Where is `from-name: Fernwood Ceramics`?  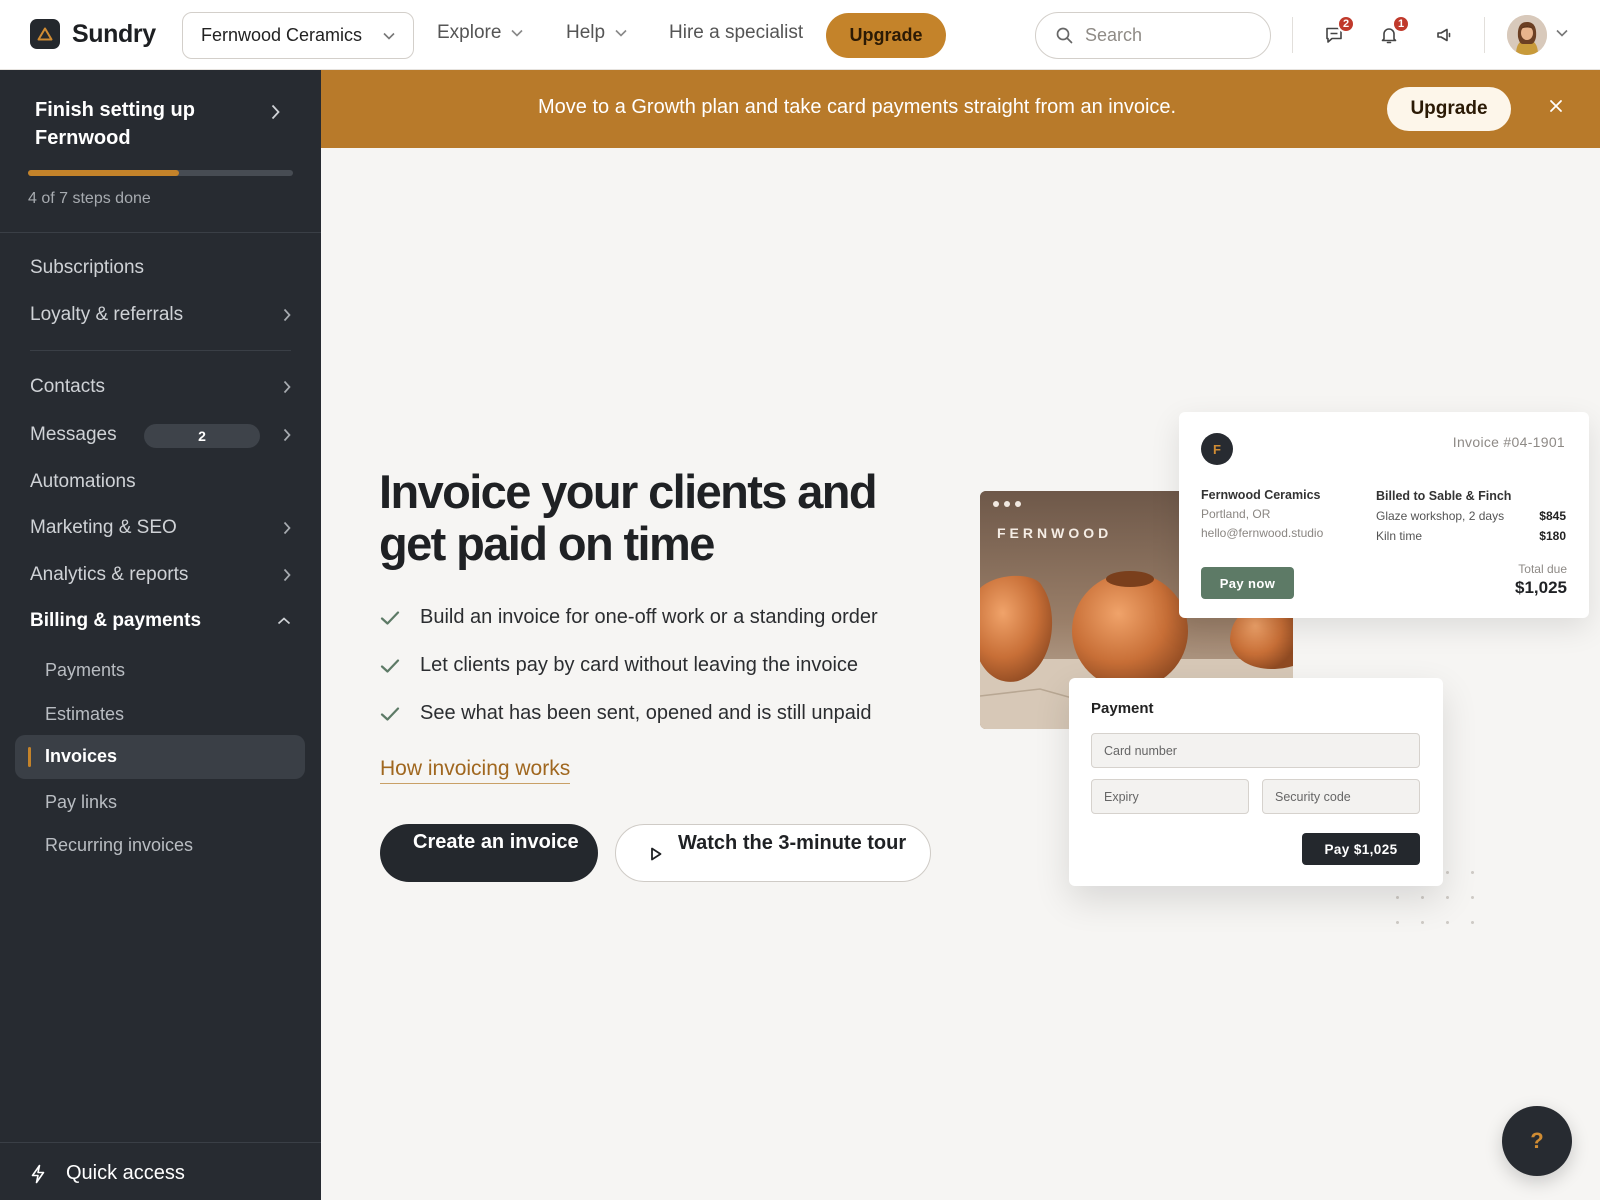 from-name: Fernwood Ceramics is located at coordinates (1261, 495).